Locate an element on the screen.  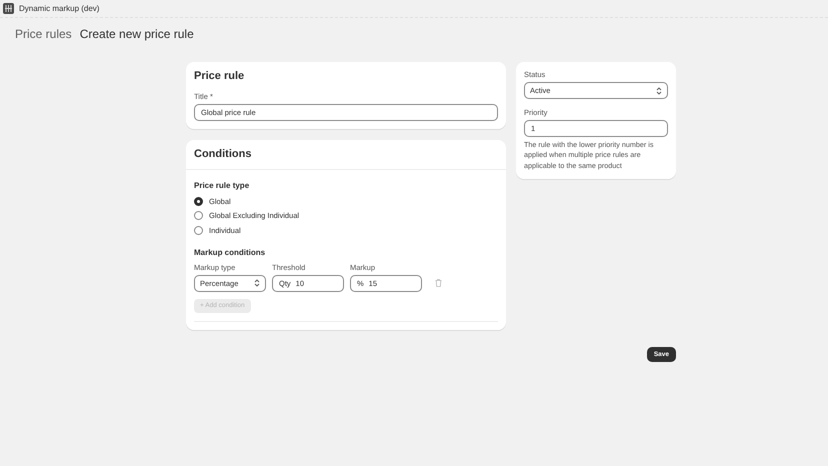
radio-selected-icon is located at coordinates (198, 201).